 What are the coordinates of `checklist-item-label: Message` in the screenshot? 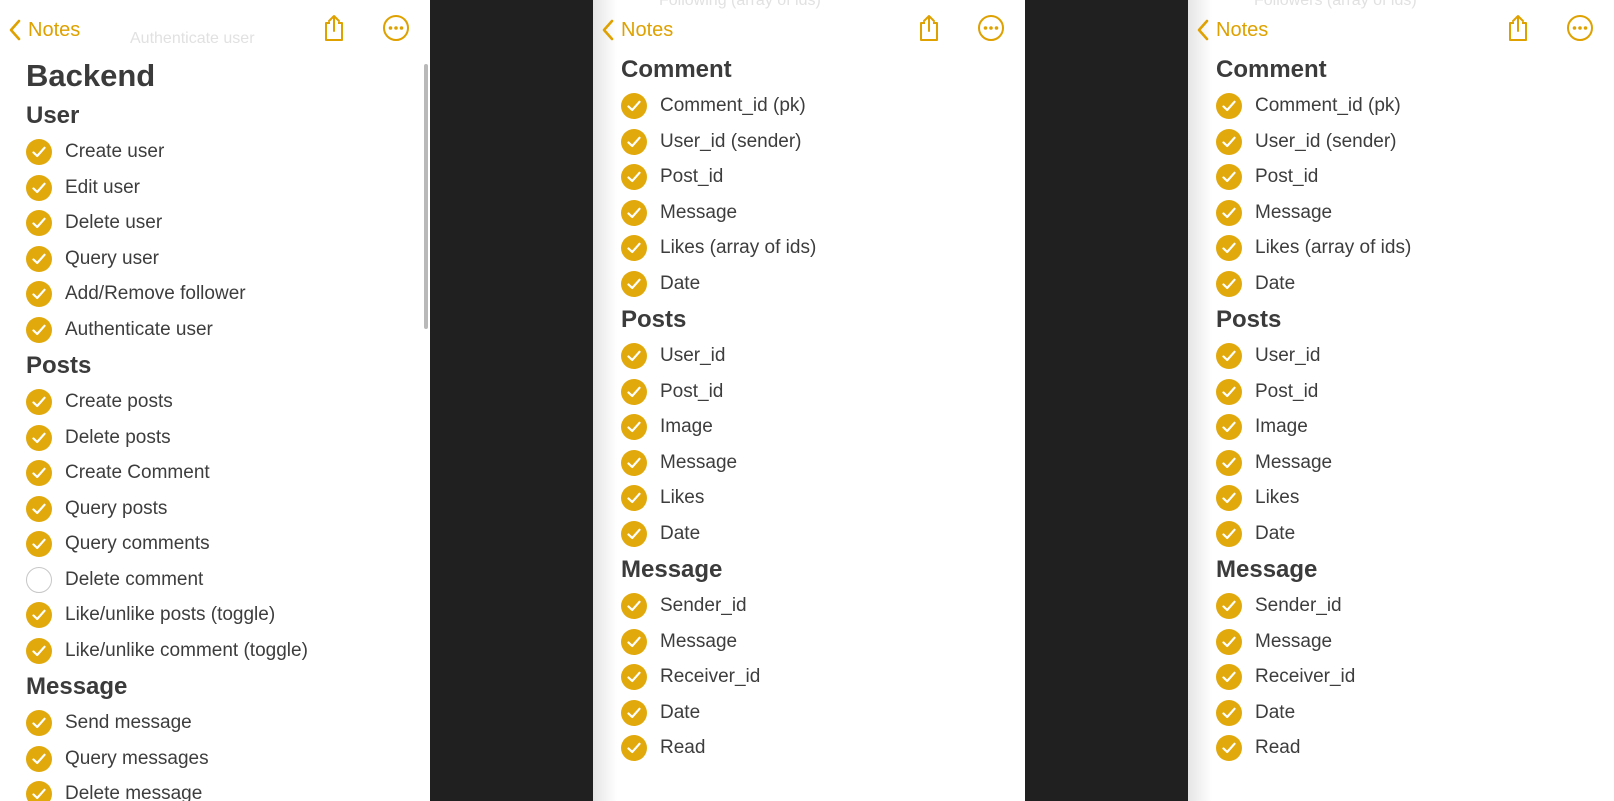 It's located at (1294, 641).